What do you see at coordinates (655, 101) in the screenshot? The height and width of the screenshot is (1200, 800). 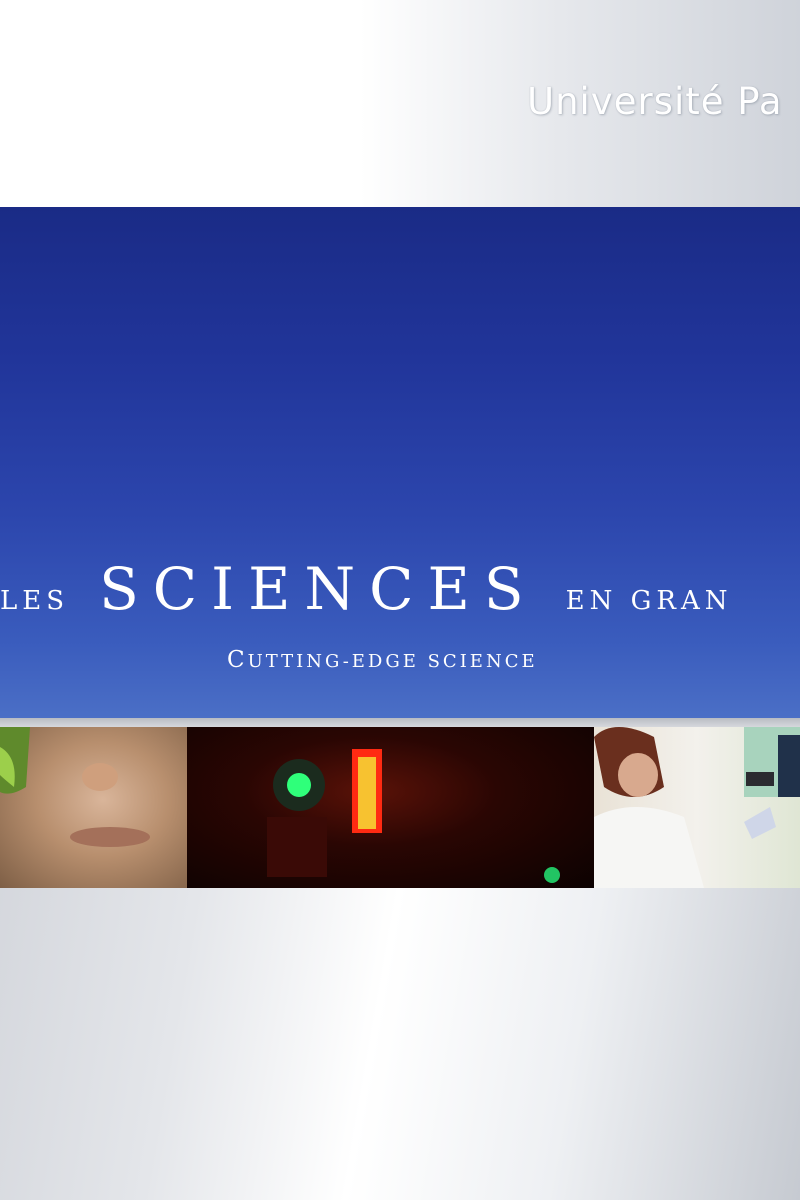 I see `university-name: Université Pa` at bounding box center [655, 101].